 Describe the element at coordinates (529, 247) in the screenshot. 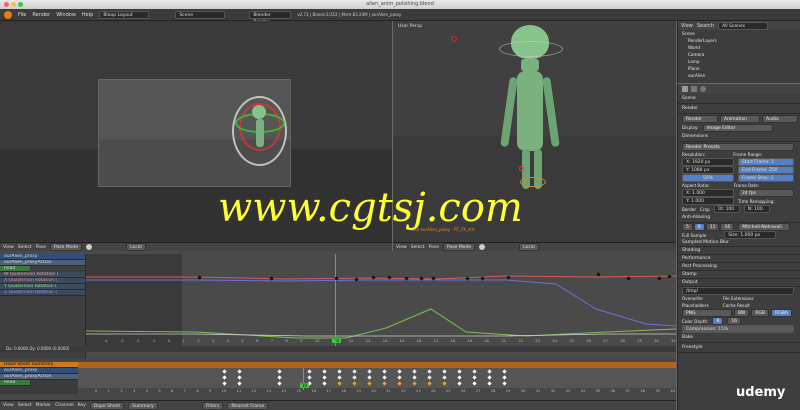

I see `transform-orientation: Local` at that location.